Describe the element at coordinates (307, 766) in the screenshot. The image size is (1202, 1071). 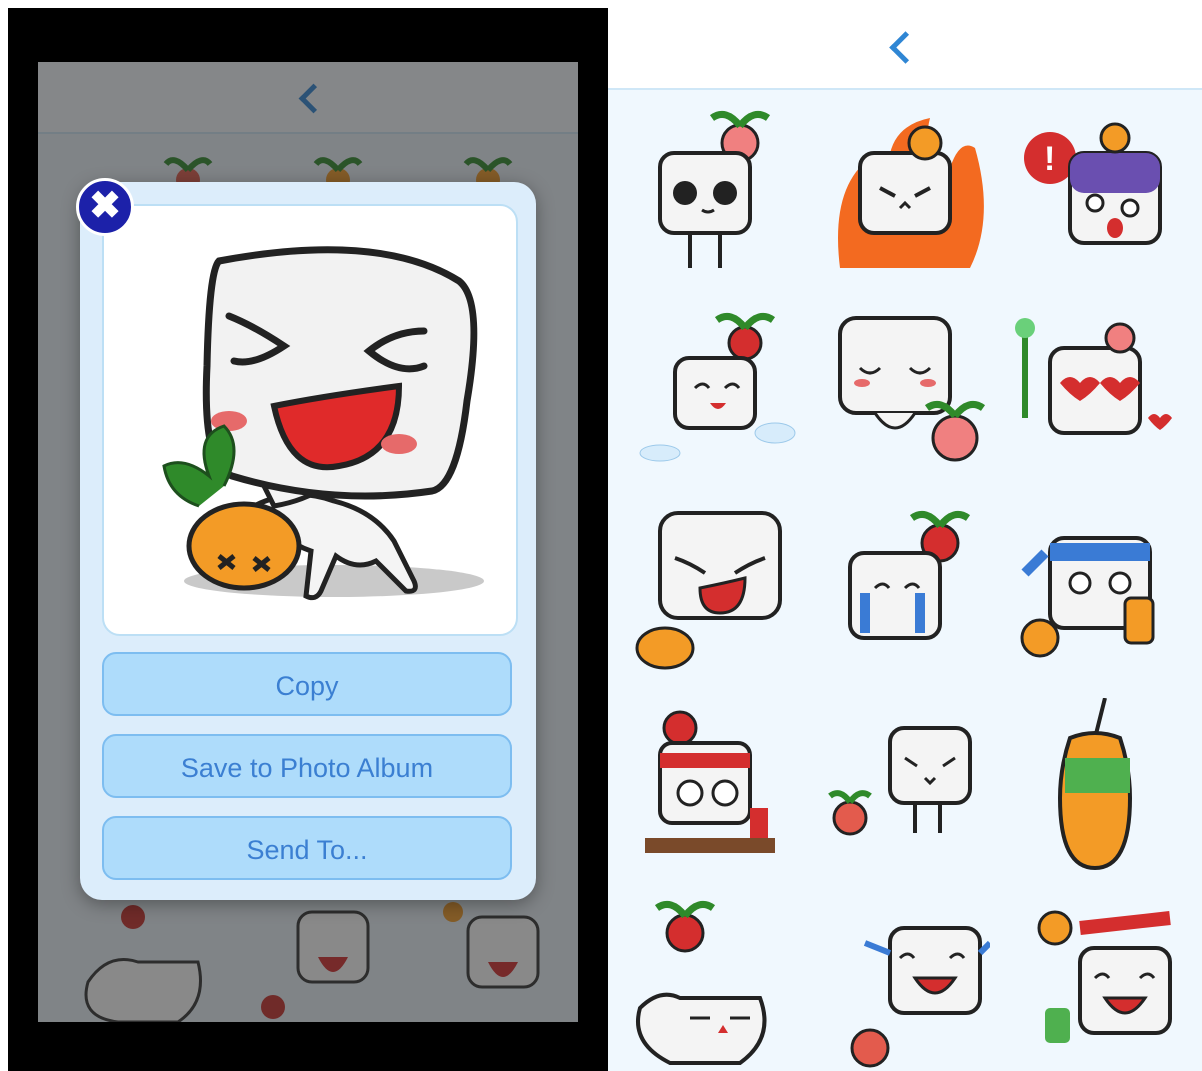
I see `save-to-photo-album-button: Save to Photo Album` at that location.